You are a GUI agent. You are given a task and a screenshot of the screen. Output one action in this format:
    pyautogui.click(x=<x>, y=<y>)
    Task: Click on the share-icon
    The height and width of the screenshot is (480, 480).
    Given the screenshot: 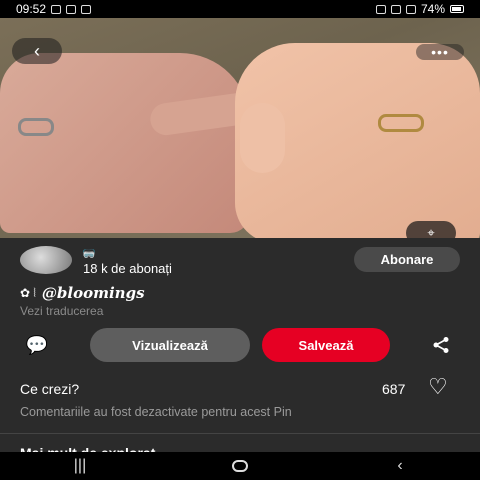 What is the action you would take?
    pyautogui.click(x=441, y=345)
    